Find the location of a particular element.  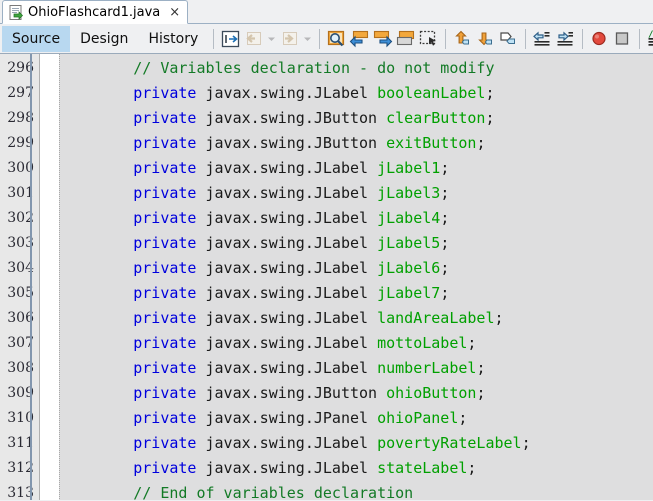

code-line: // Variables declaration - do not modify is located at coordinates (356, 68).